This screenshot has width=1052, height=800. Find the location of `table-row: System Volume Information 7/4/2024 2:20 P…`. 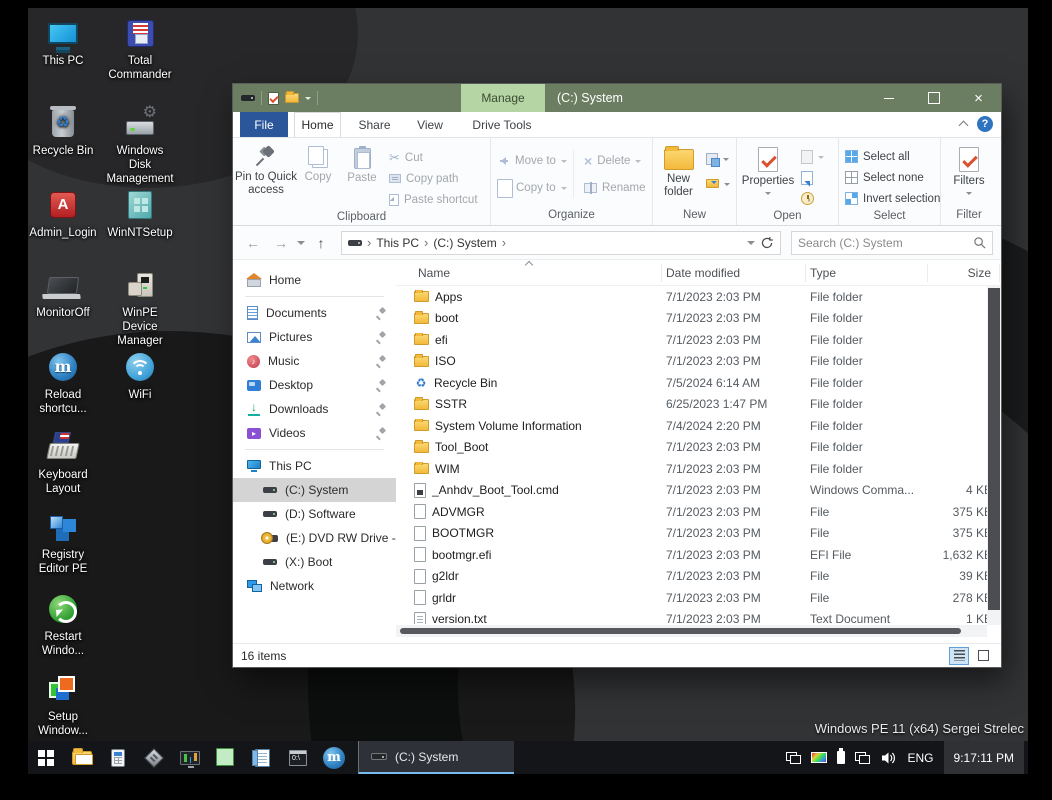

table-row: System Volume Information 7/4/2024 2:20 P… is located at coordinates (698, 426).